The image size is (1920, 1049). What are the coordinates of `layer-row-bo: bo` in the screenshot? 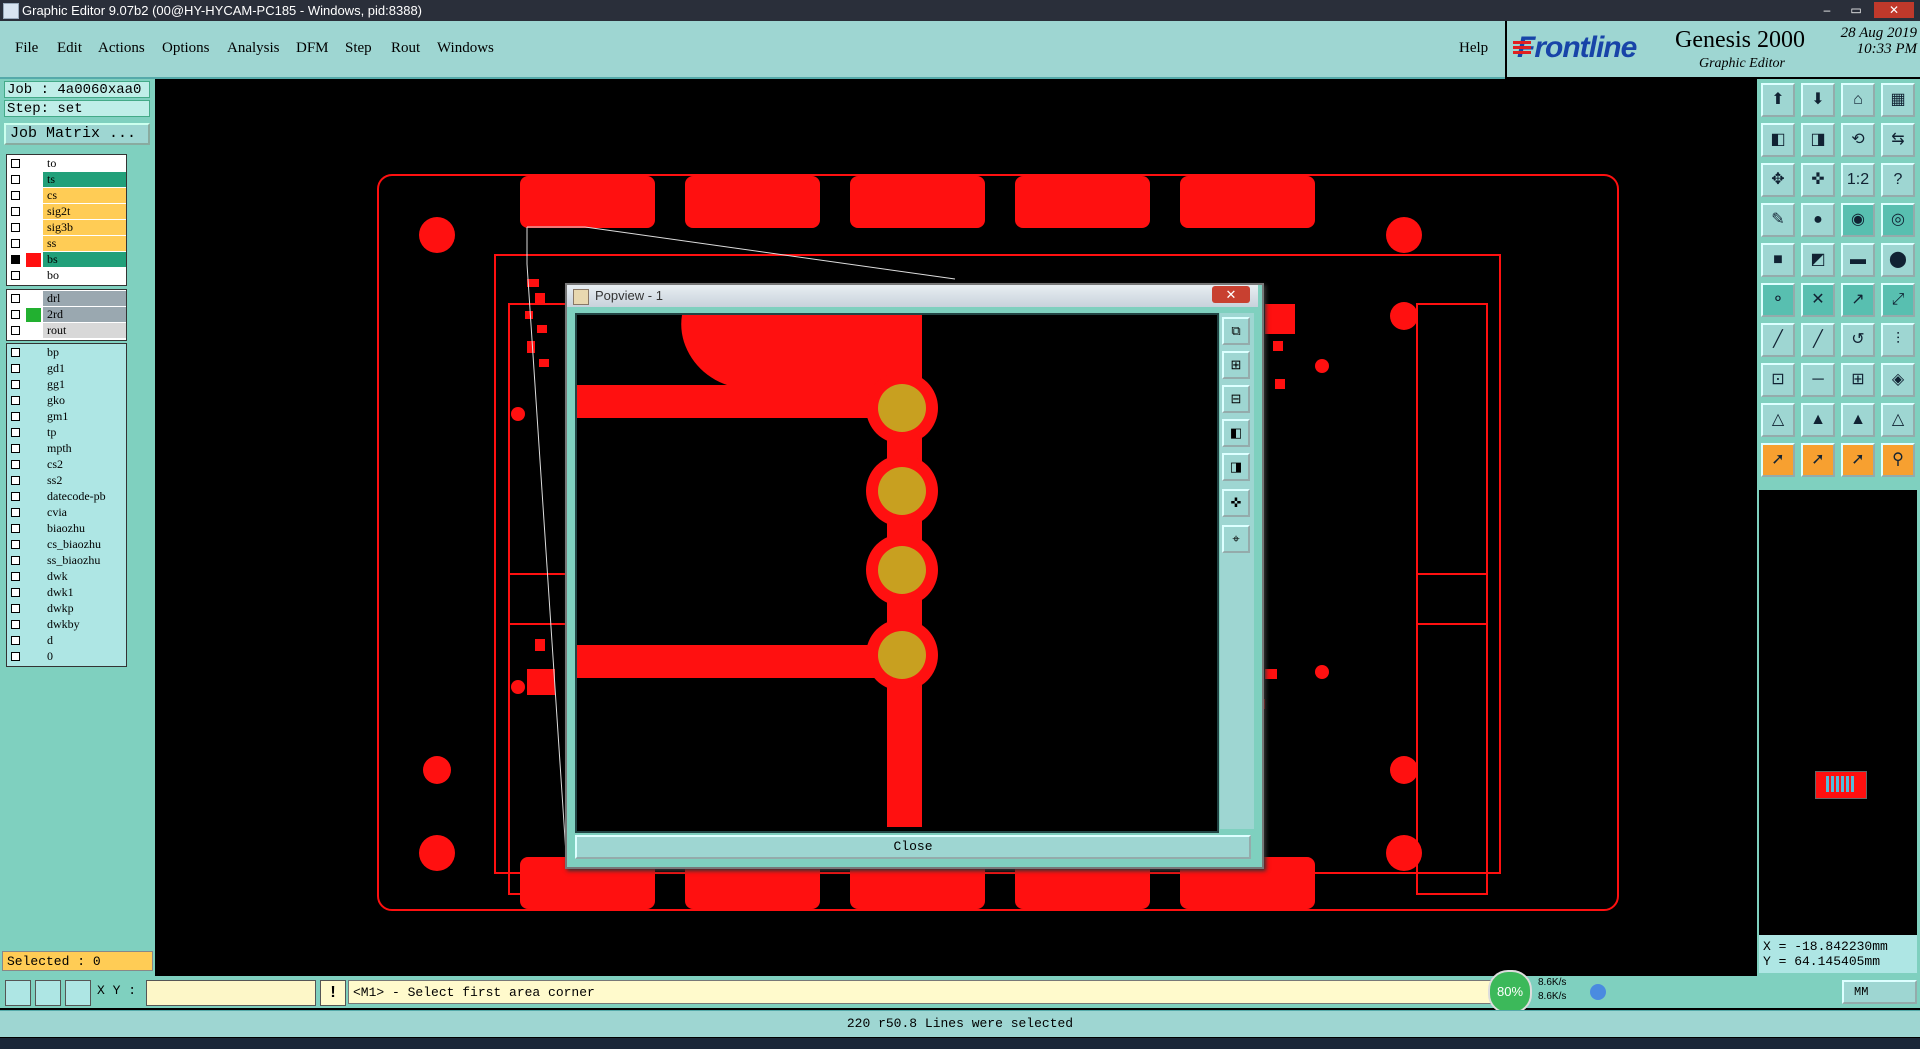 It's located at (66, 276).